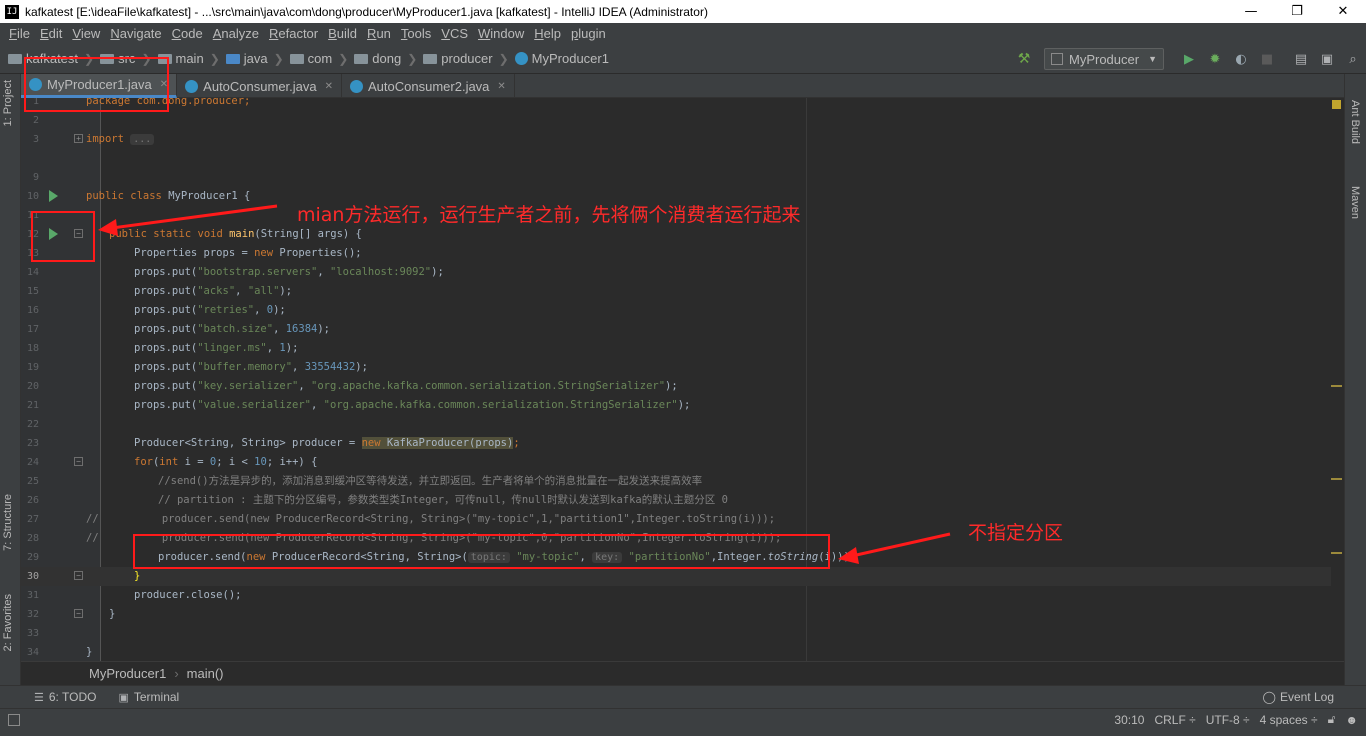  What do you see at coordinates (293, 33) in the screenshot?
I see `menu-refactor: Refactor` at bounding box center [293, 33].